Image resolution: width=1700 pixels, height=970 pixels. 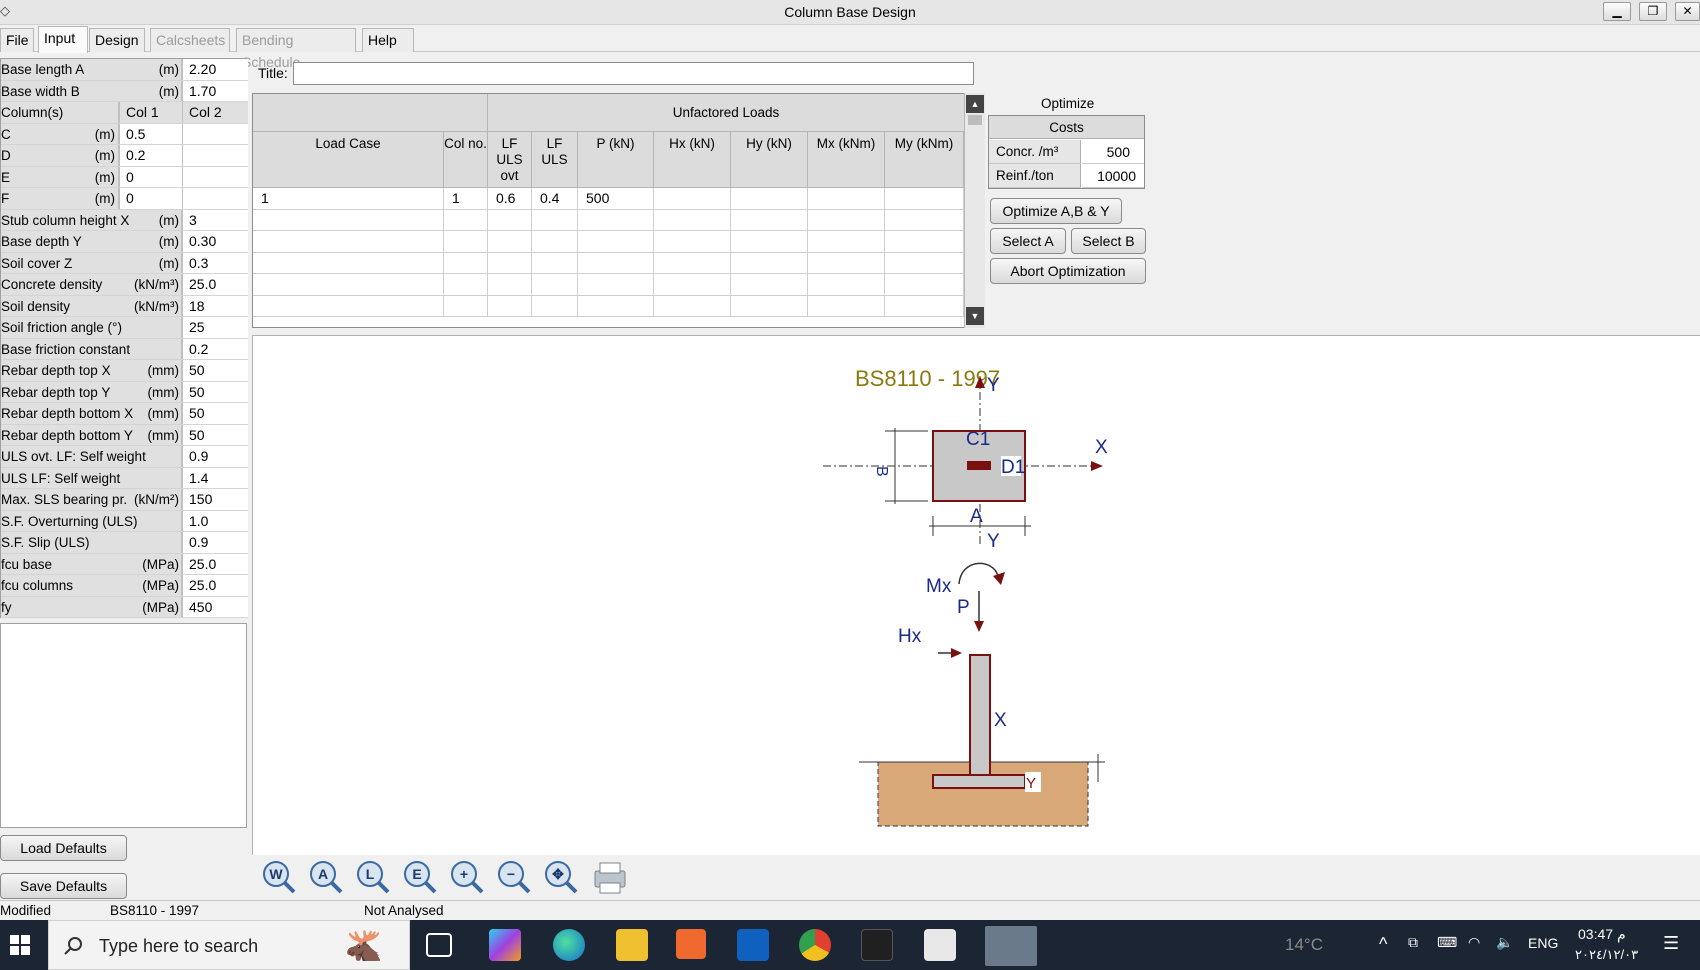 What do you see at coordinates (150, 198) in the screenshot?
I see `param-value-col1: 0` at bounding box center [150, 198].